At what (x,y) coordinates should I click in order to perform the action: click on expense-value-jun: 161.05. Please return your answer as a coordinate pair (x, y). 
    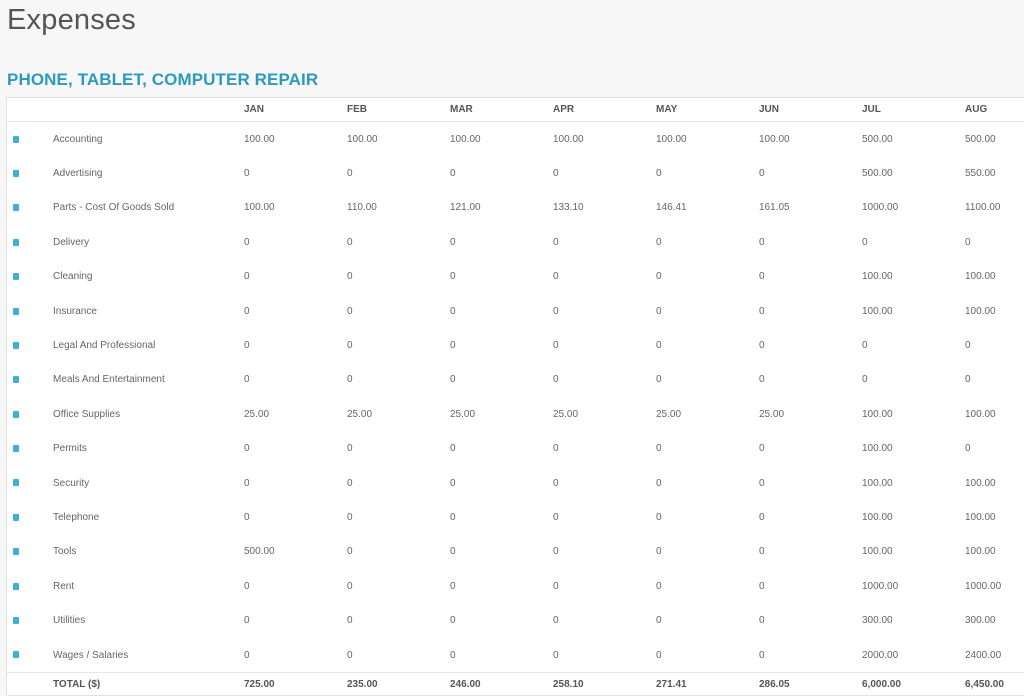
    Looking at the image, I should click on (774, 208).